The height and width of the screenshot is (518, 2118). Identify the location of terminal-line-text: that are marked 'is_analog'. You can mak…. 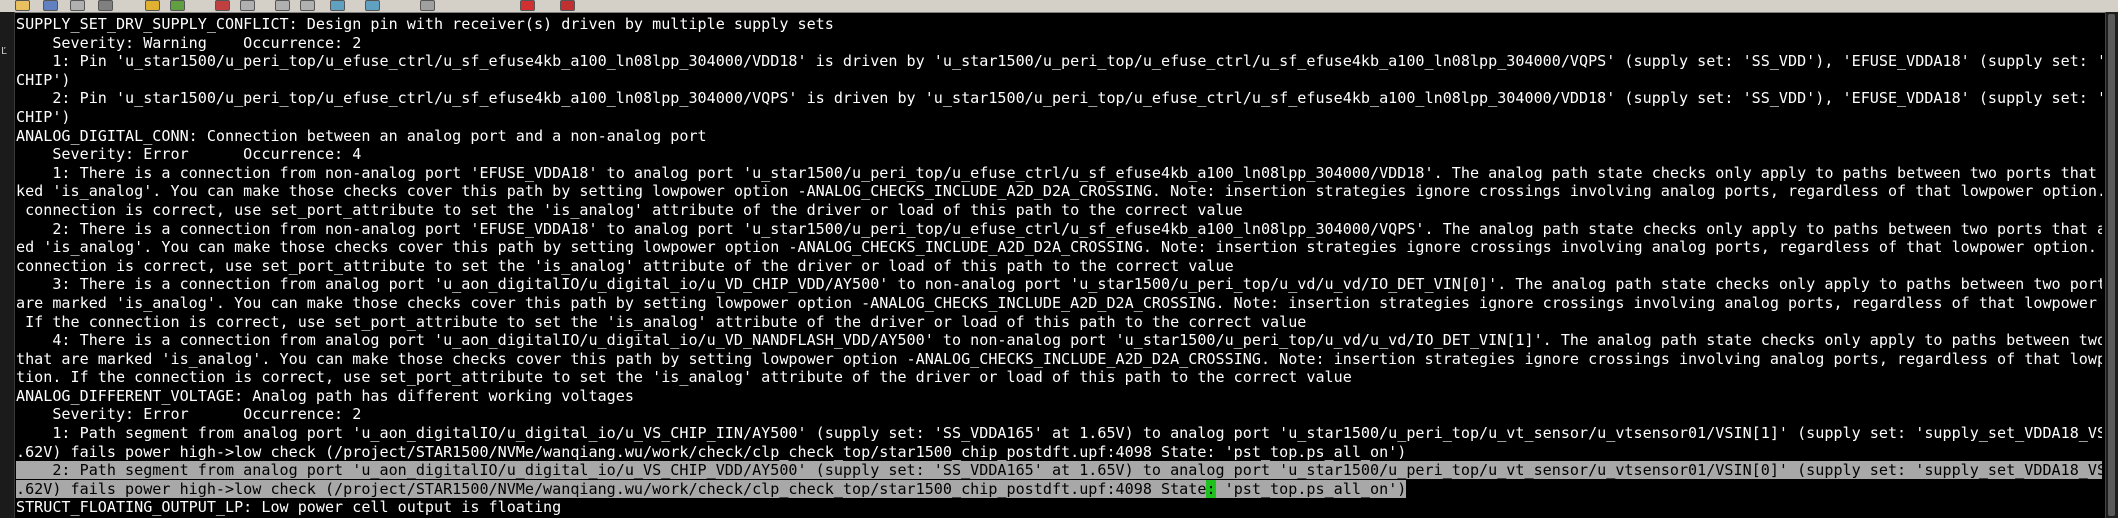
(1059, 358).